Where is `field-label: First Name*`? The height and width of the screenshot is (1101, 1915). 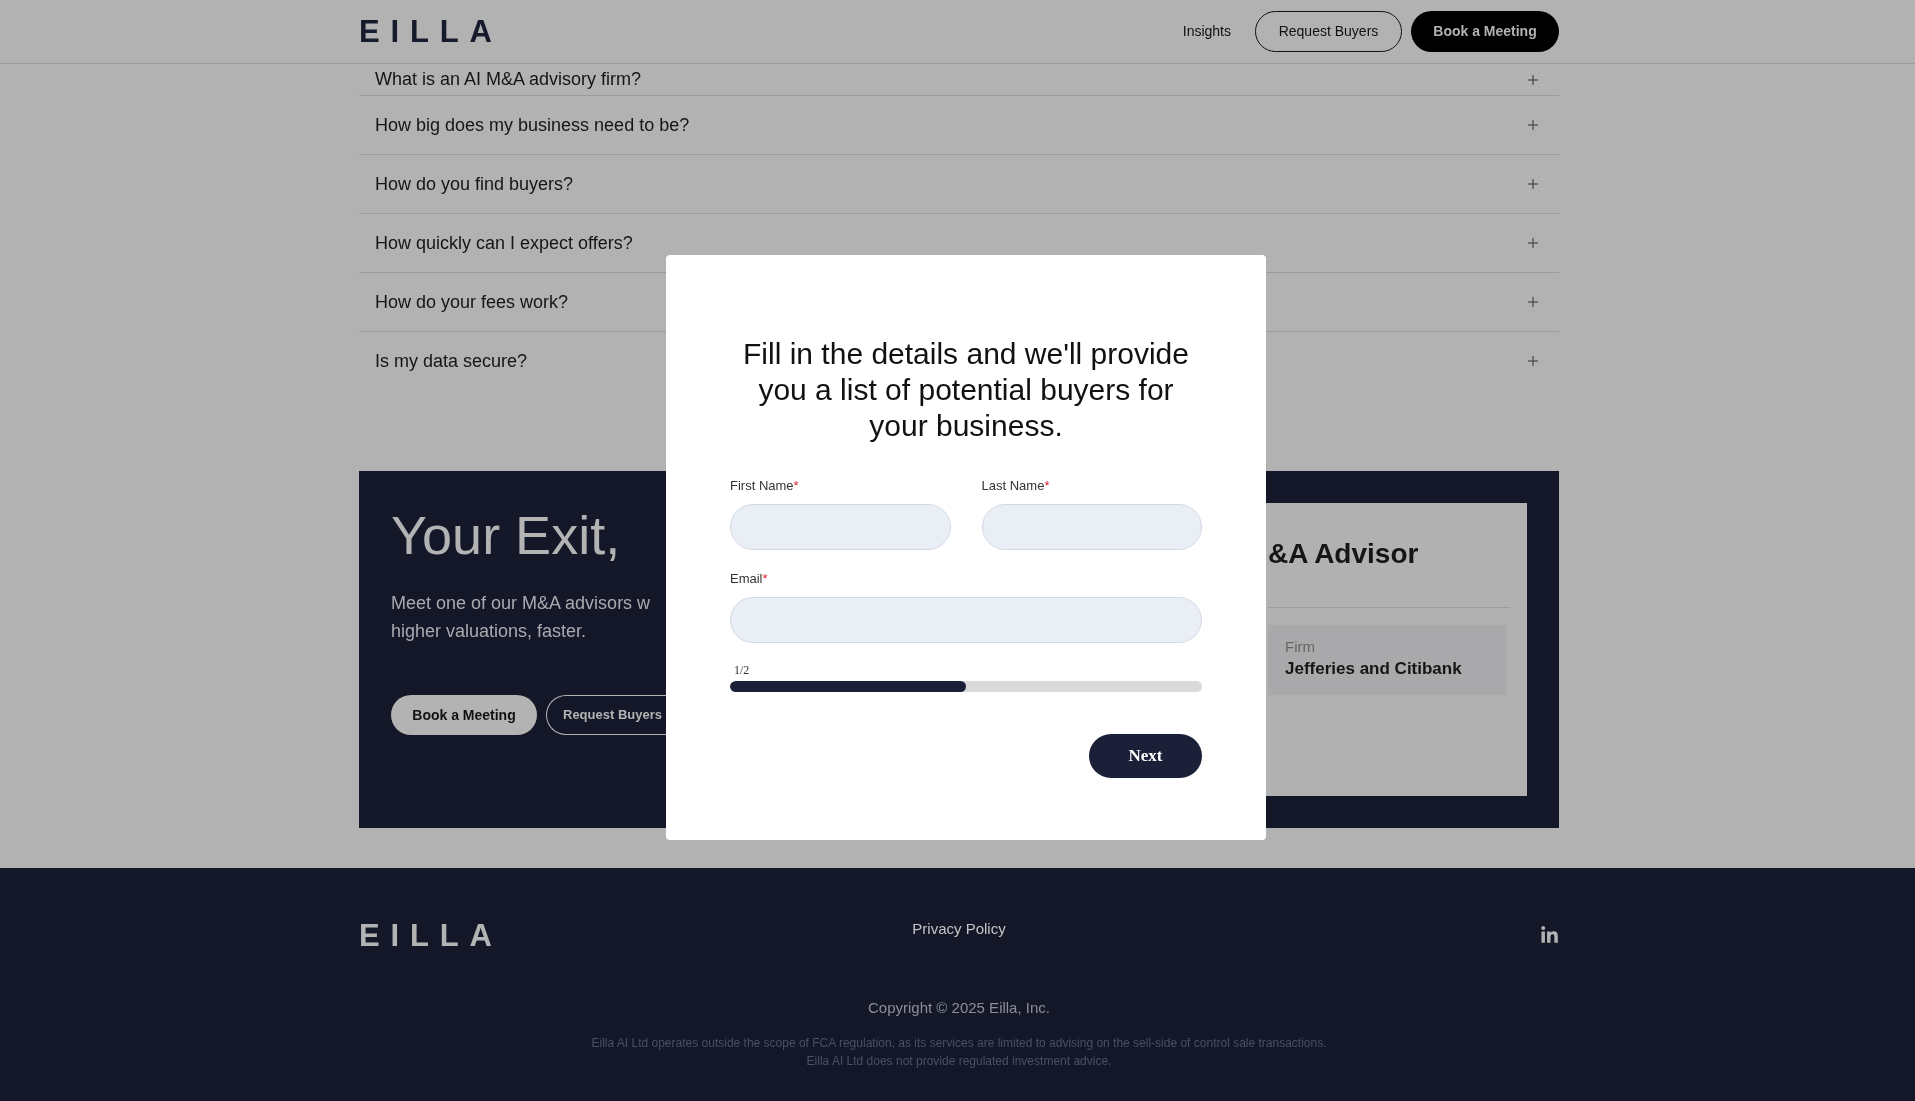 field-label: First Name* is located at coordinates (765, 486).